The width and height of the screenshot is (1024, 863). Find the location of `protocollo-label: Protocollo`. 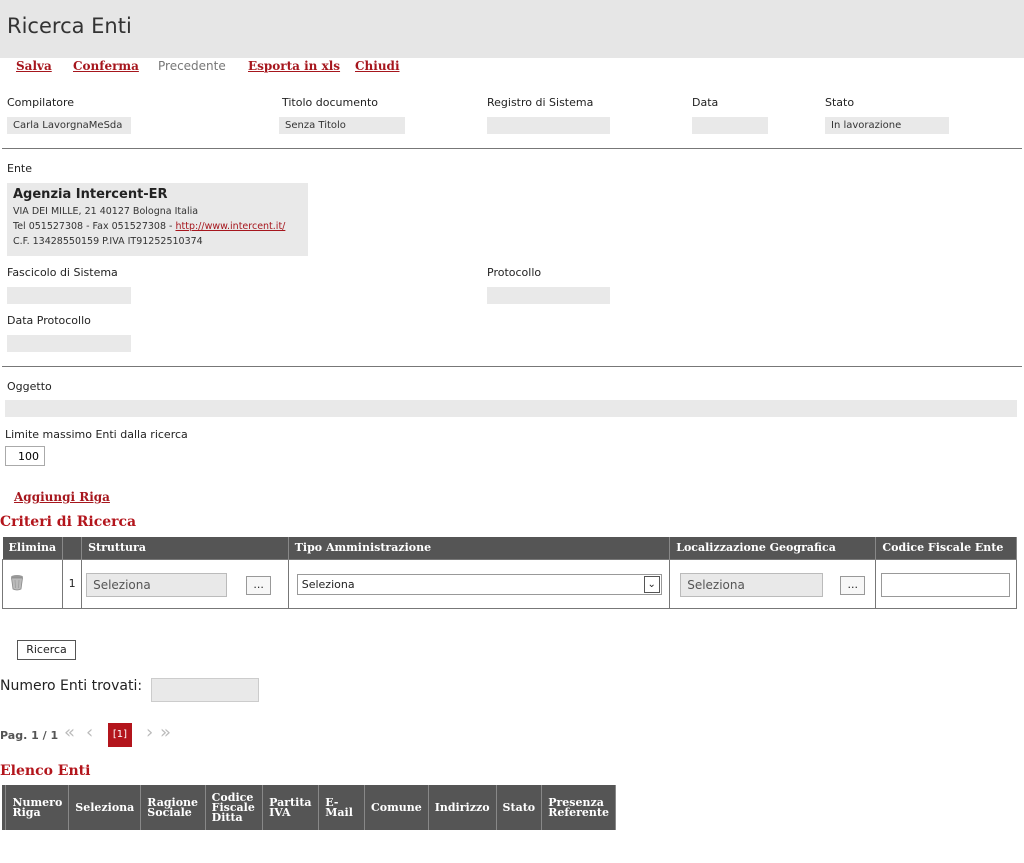

protocollo-label: Protocollo is located at coordinates (514, 272).